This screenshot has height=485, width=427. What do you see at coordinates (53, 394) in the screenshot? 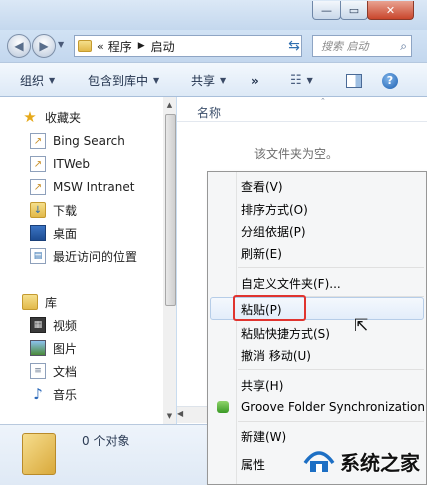
I see `sidebar-item-music: ♪ 音乐` at bounding box center [53, 394].